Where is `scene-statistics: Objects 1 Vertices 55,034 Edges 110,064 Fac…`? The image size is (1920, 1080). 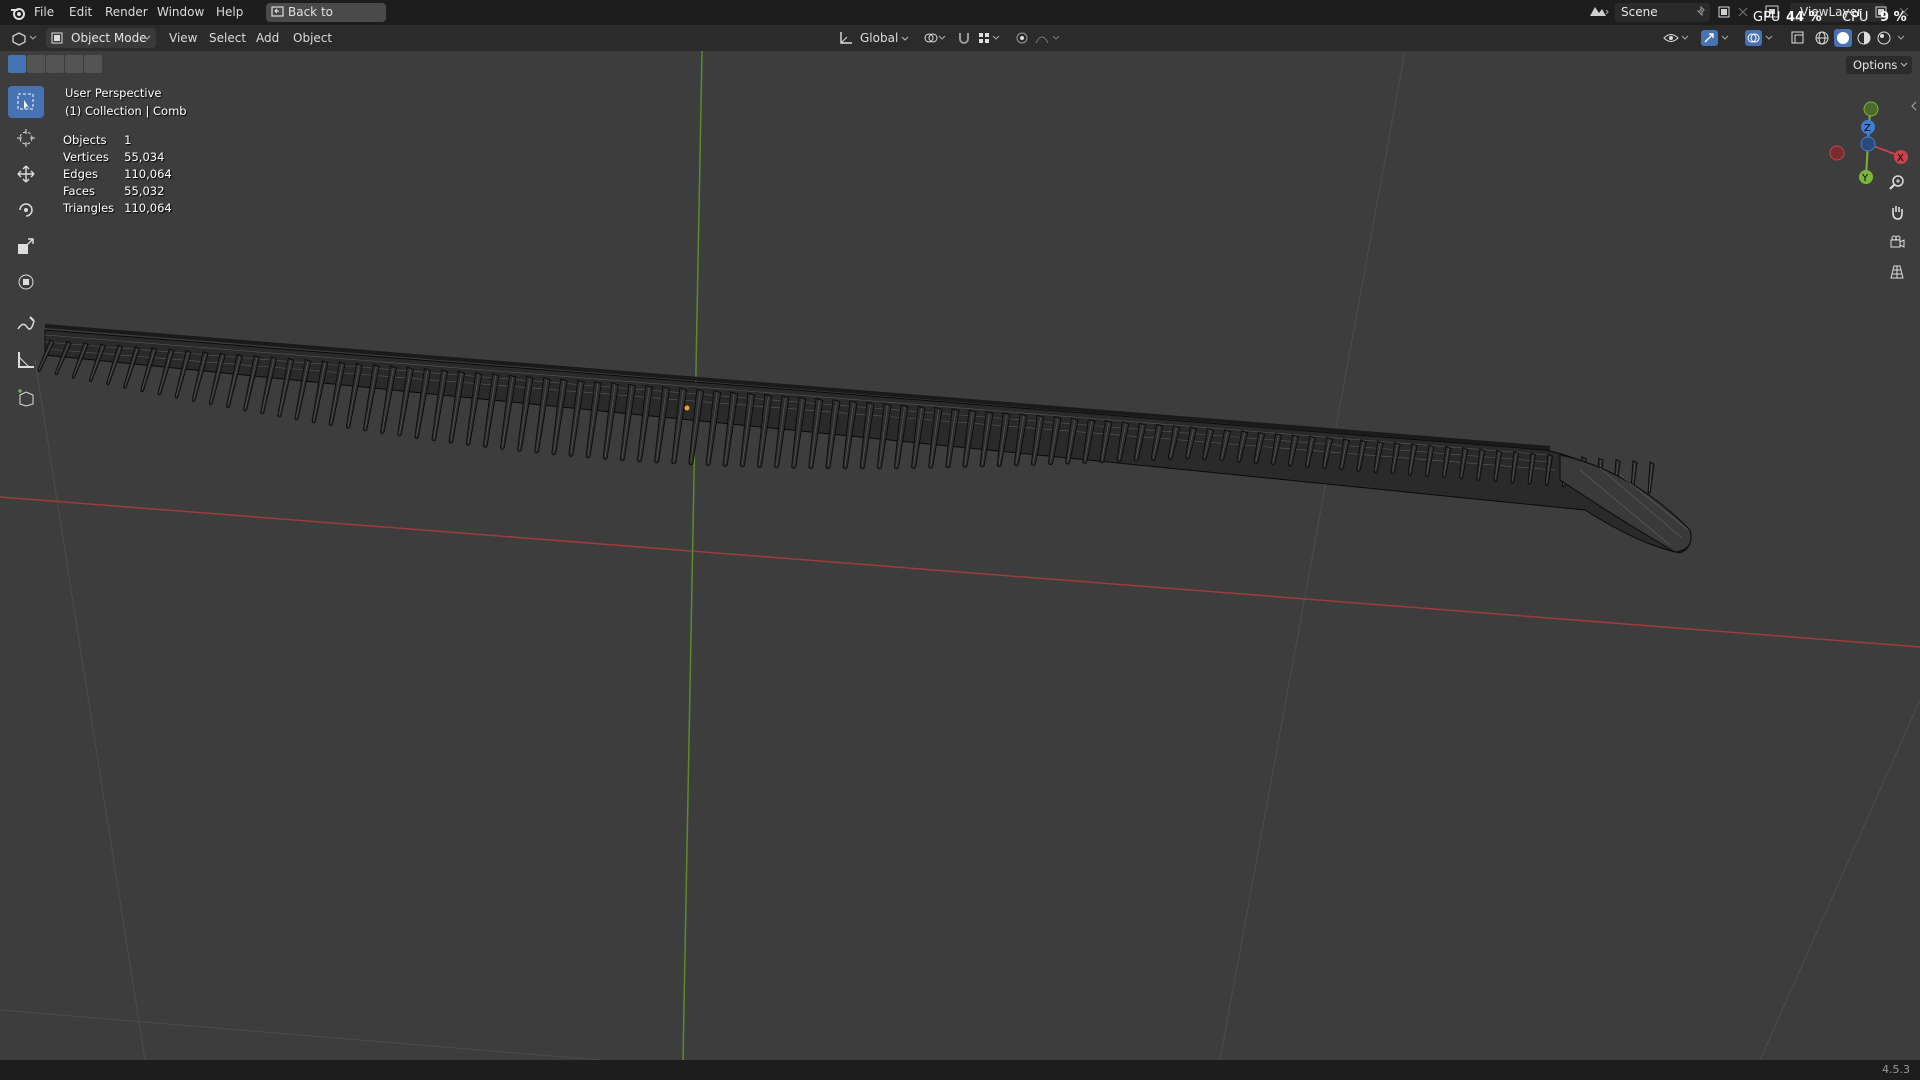 scene-statistics: Objects 1 Vertices 55,034 Edges 110,064 Fac… is located at coordinates (122, 173).